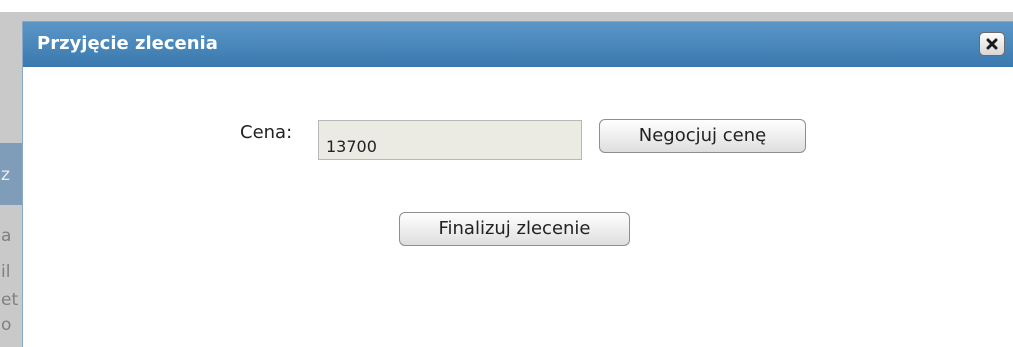 The width and height of the screenshot is (1013, 347). I want to click on background-text-fragment: et, so click(10, 300).